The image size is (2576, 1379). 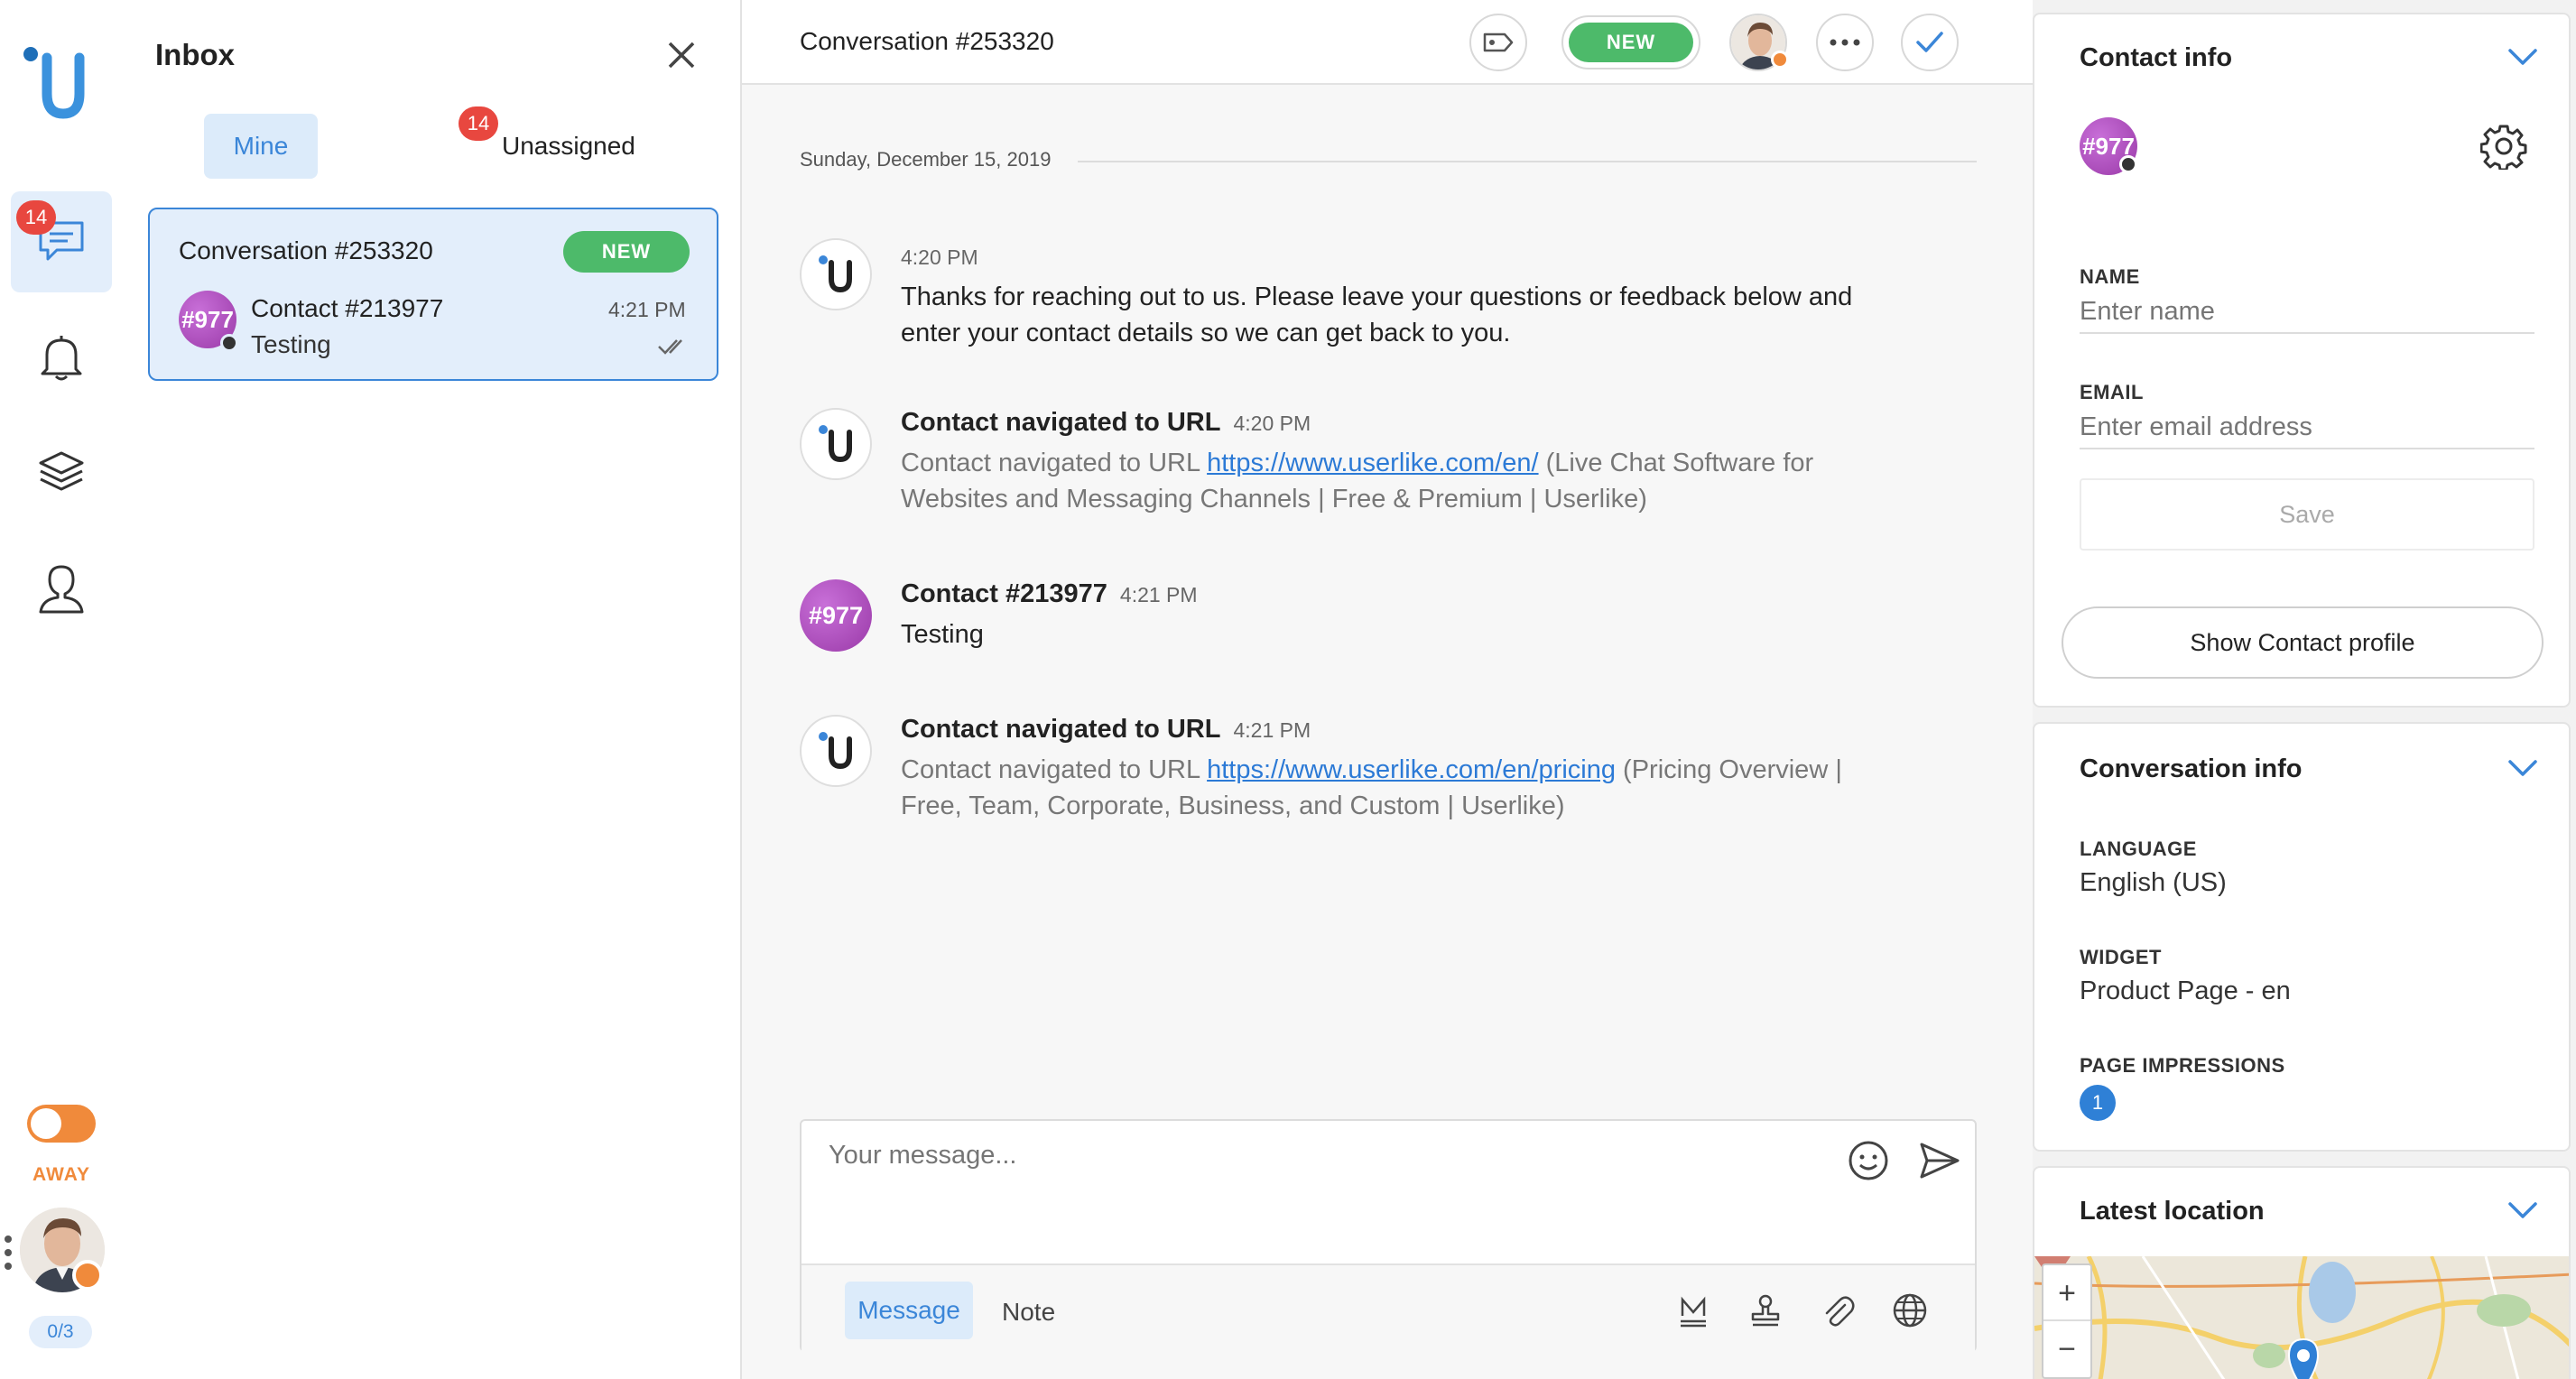 What do you see at coordinates (1028, 1312) in the screenshot?
I see `tab-note: Note` at bounding box center [1028, 1312].